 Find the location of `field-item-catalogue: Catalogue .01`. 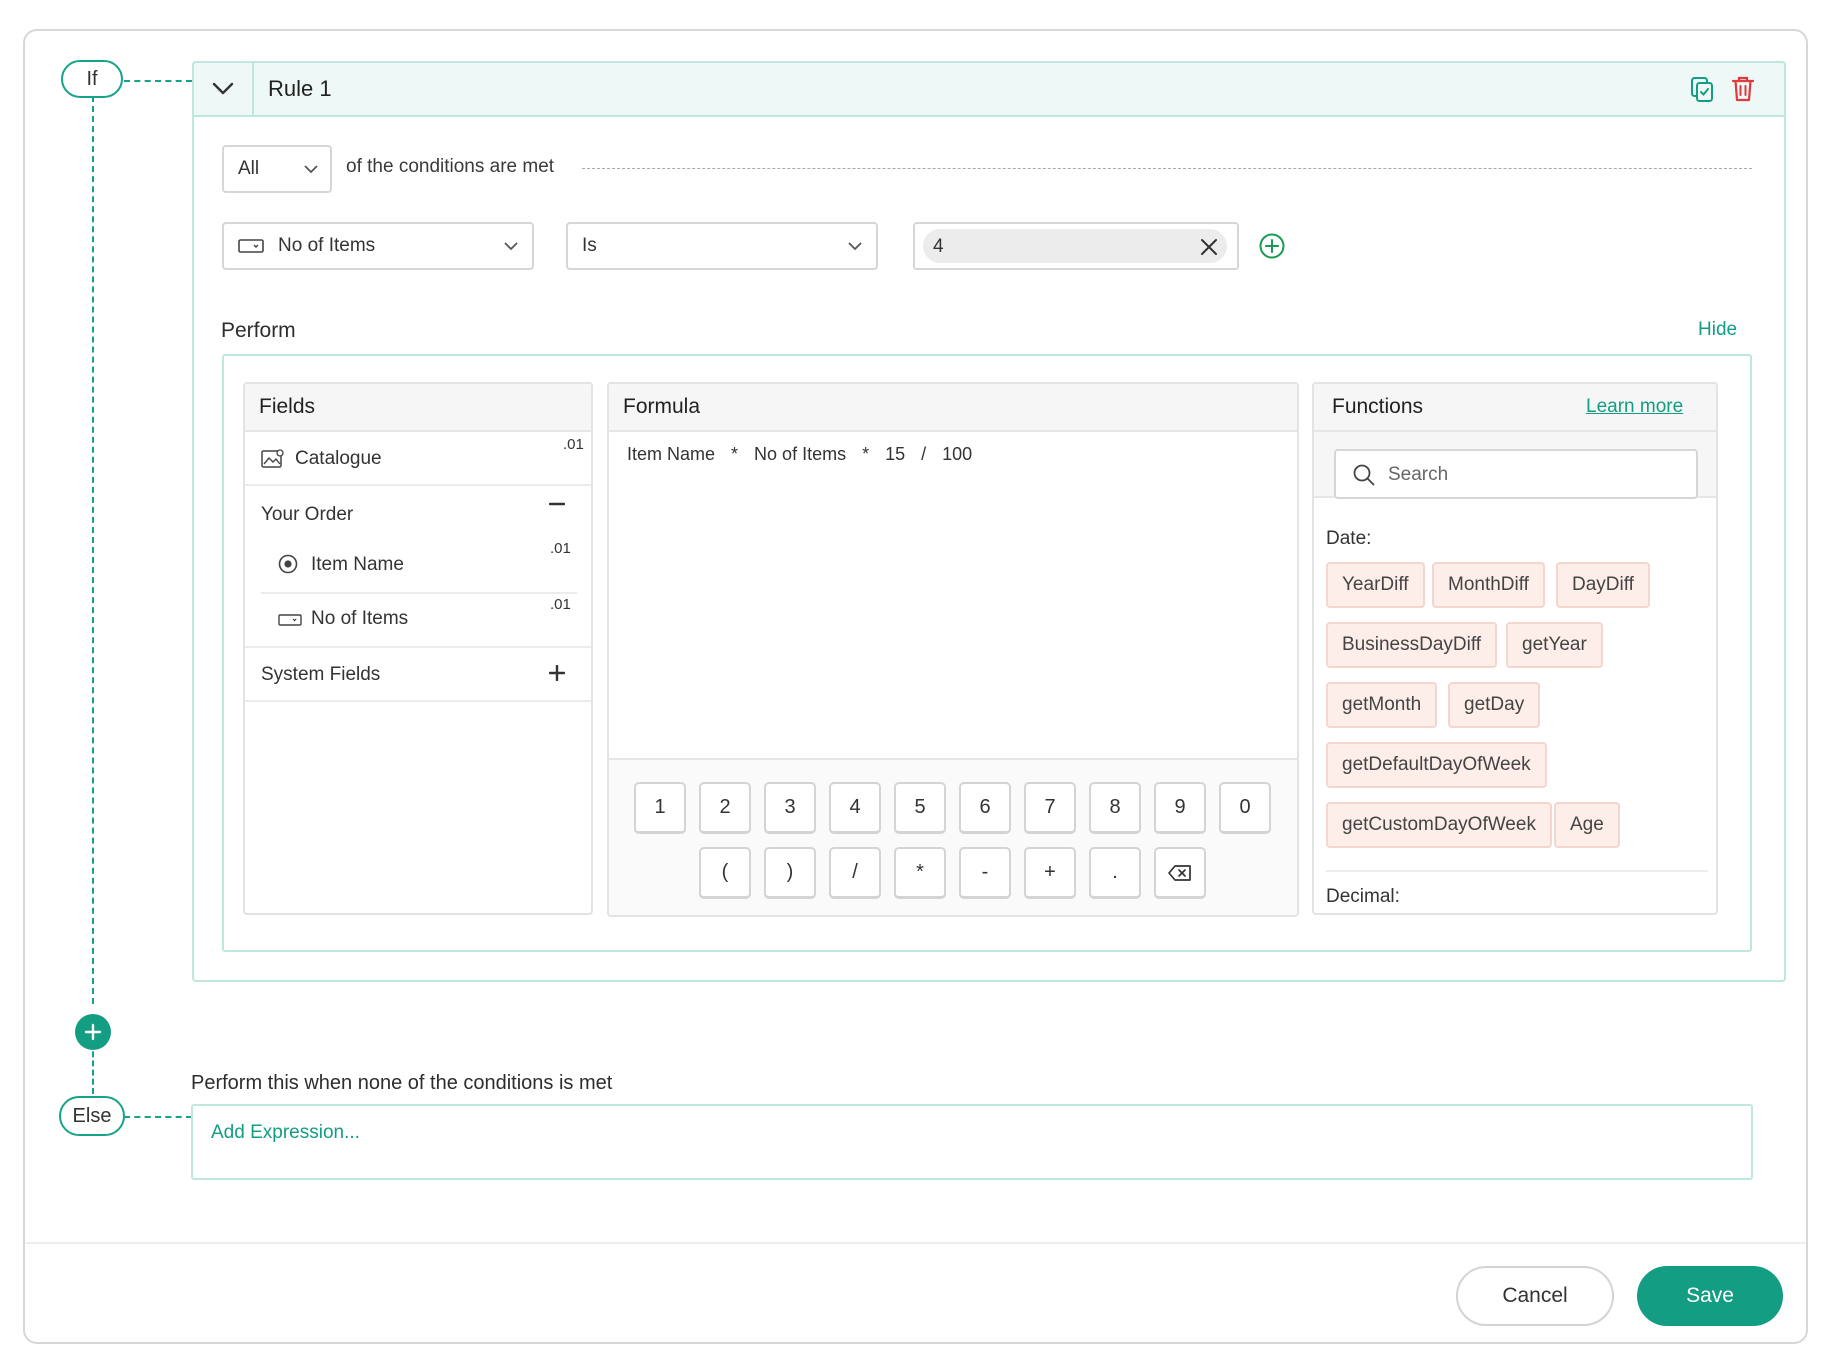

field-item-catalogue: Catalogue .01 is located at coordinates (418, 459).